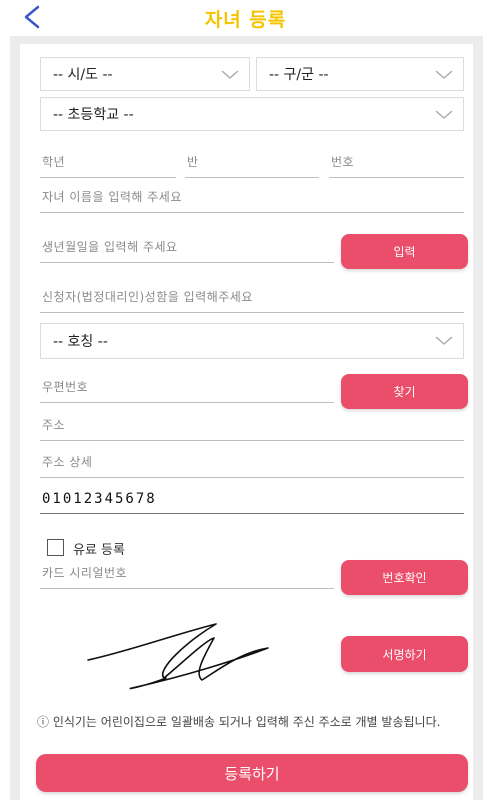 Image resolution: width=491 pixels, height=800 pixels. What do you see at coordinates (55, 547) in the screenshot?
I see `paid-registration-checkbox` at bounding box center [55, 547].